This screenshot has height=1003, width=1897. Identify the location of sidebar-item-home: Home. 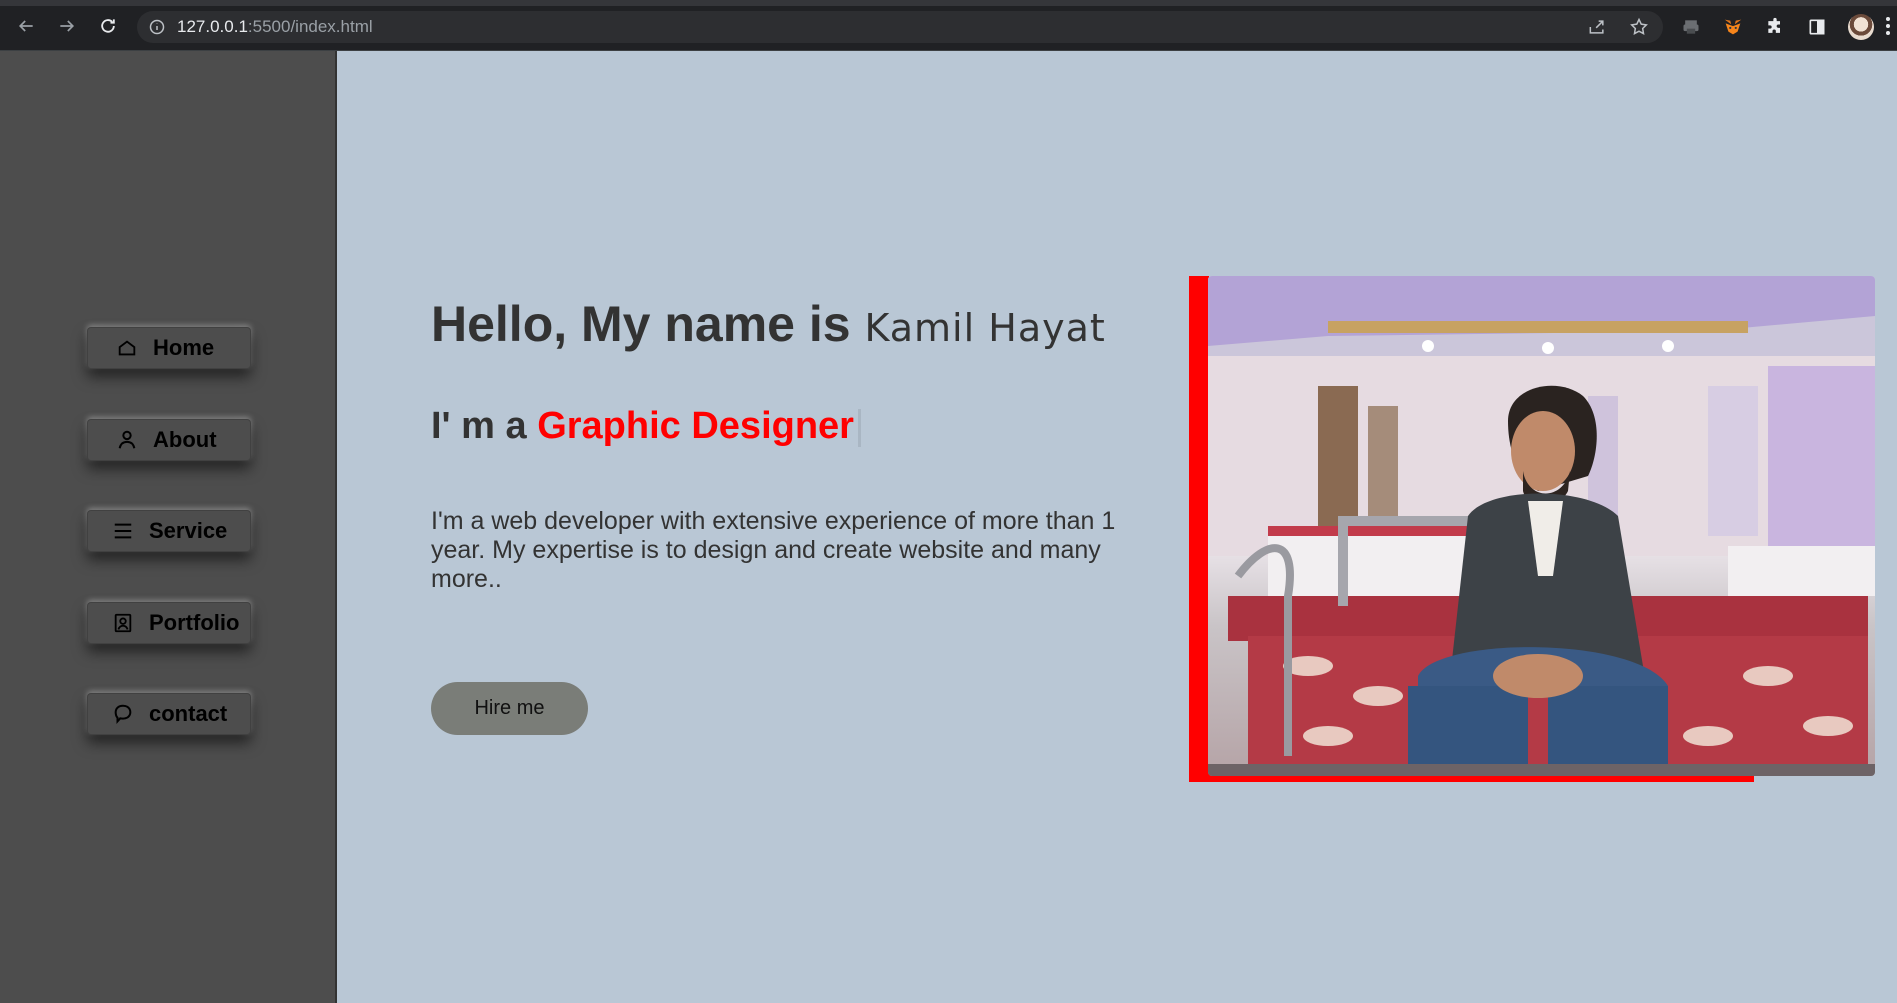
(169, 348).